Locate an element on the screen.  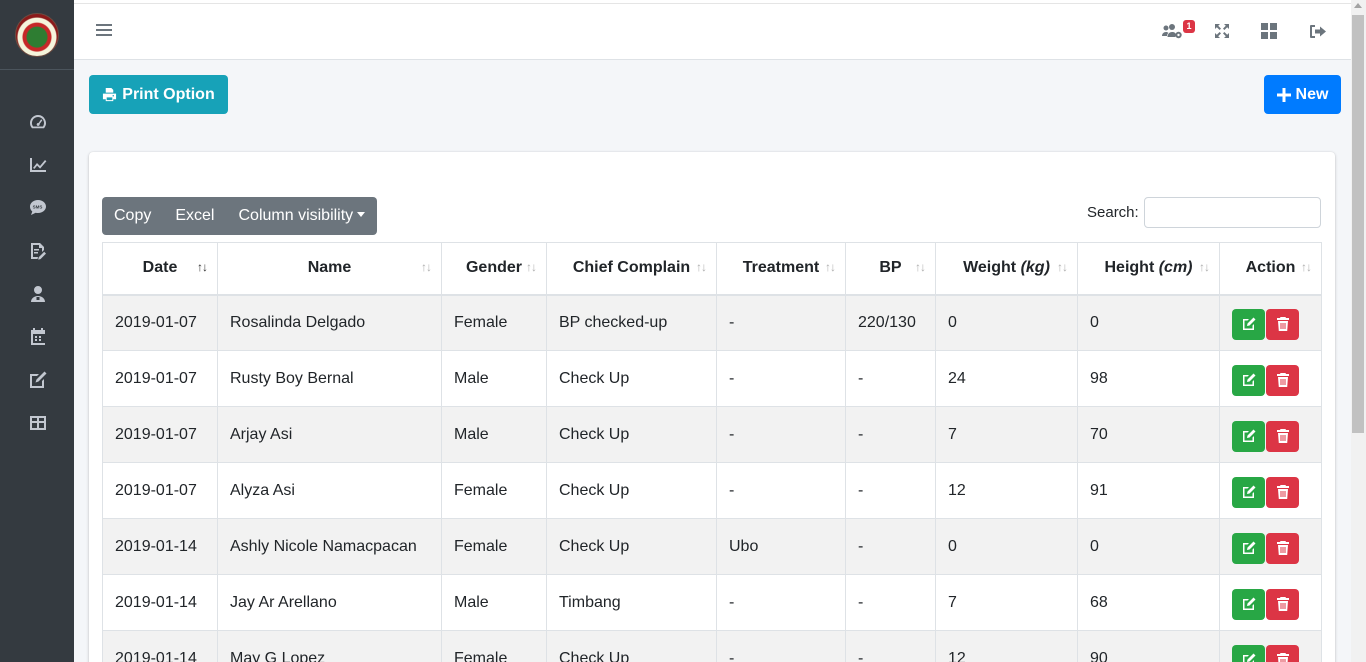
hamburger-icon is located at coordinates (104, 30).